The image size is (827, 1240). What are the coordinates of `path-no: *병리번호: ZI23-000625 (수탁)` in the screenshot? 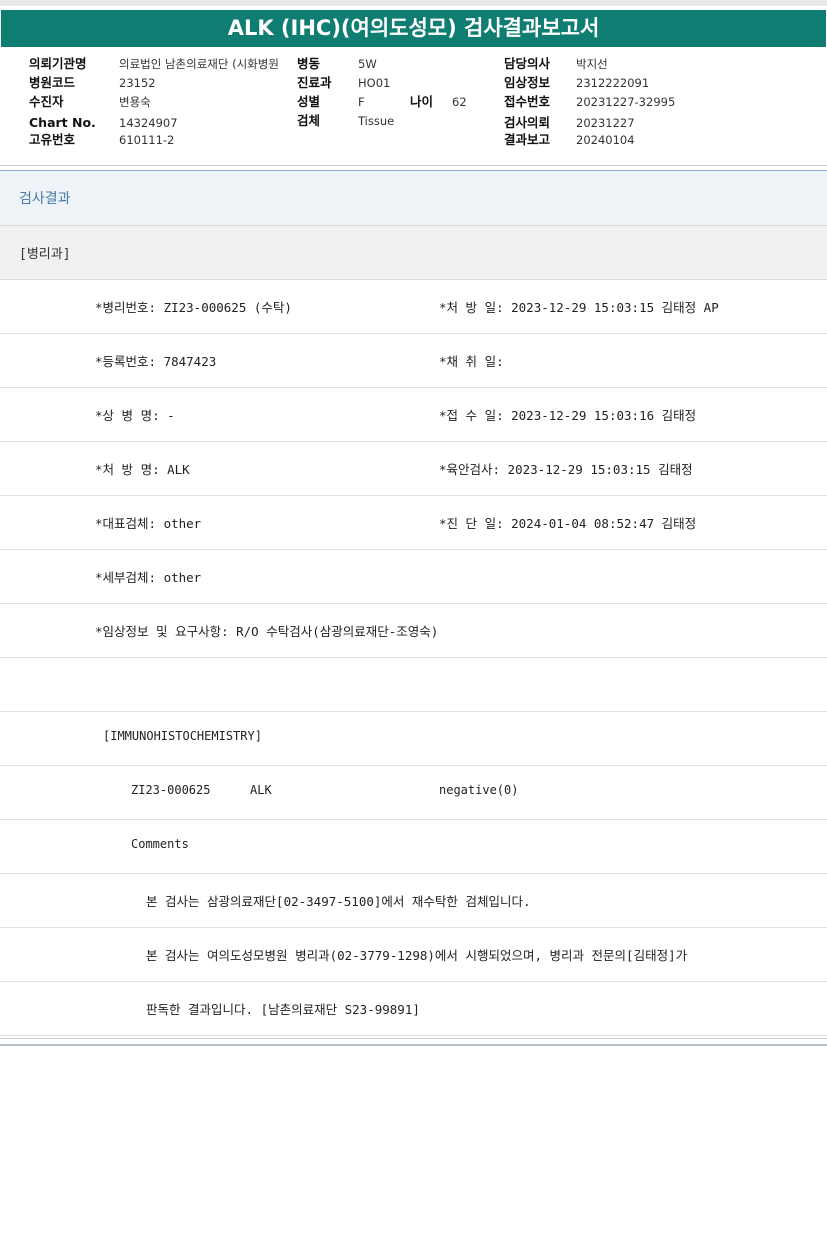 It's located at (193, 307).